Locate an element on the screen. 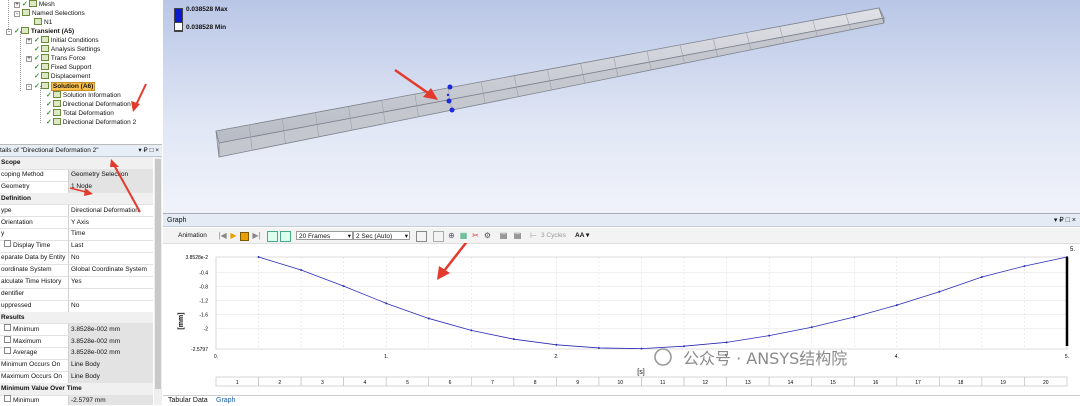 This screenshot has height=406, width=1080. details-row: Minimum Occurs On Line Body is located at coordinates (76, 366).